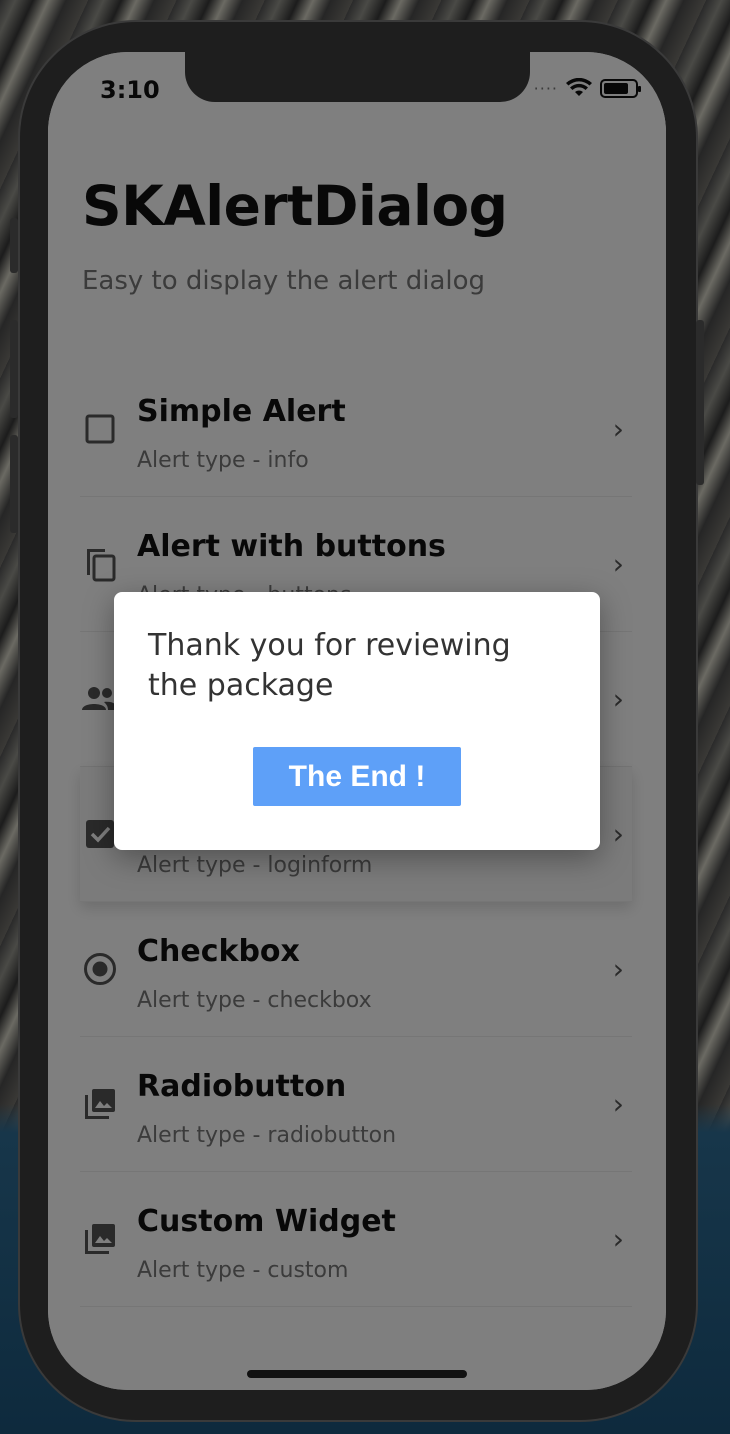 This screenshot has height=1434, width=730. I want to click on the-end-button: The End !, so click(357, 776).